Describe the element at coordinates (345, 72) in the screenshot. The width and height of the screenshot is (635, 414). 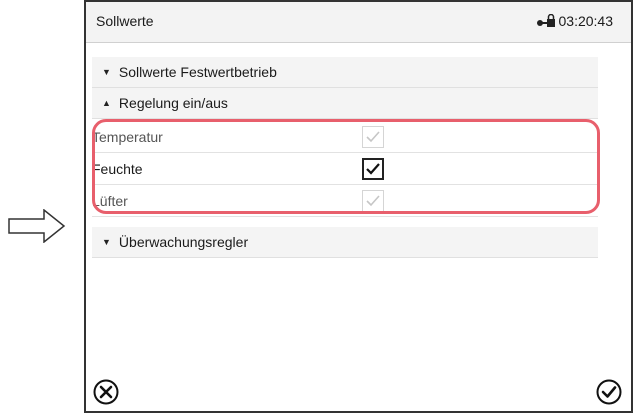
I see `section-festwertbetrieb: ▼ Sollwerte Festwertbetrieb` at that location.